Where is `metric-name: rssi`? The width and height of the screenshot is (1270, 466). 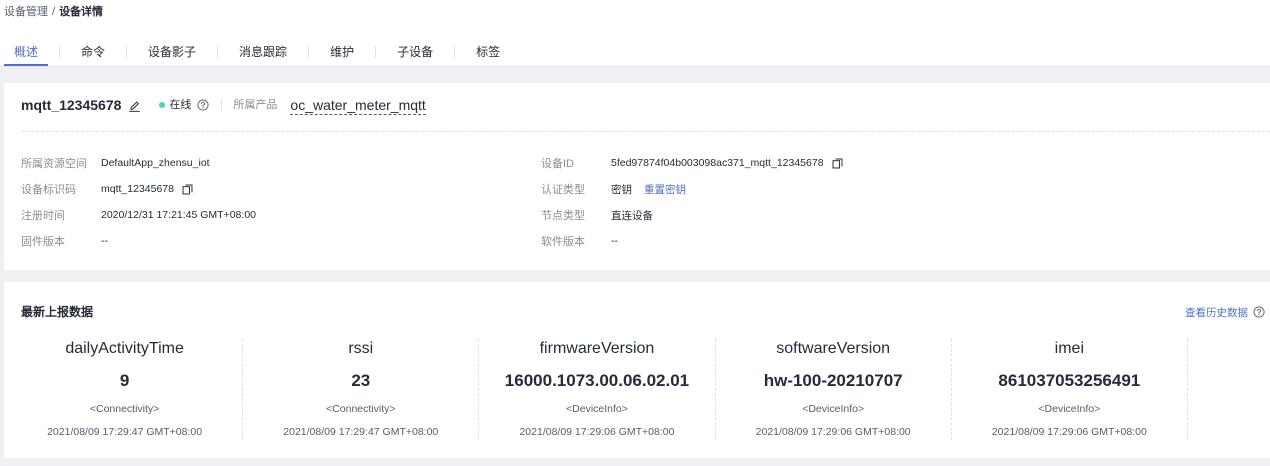
metric-name: rssi is located at coordinates (361, 348).